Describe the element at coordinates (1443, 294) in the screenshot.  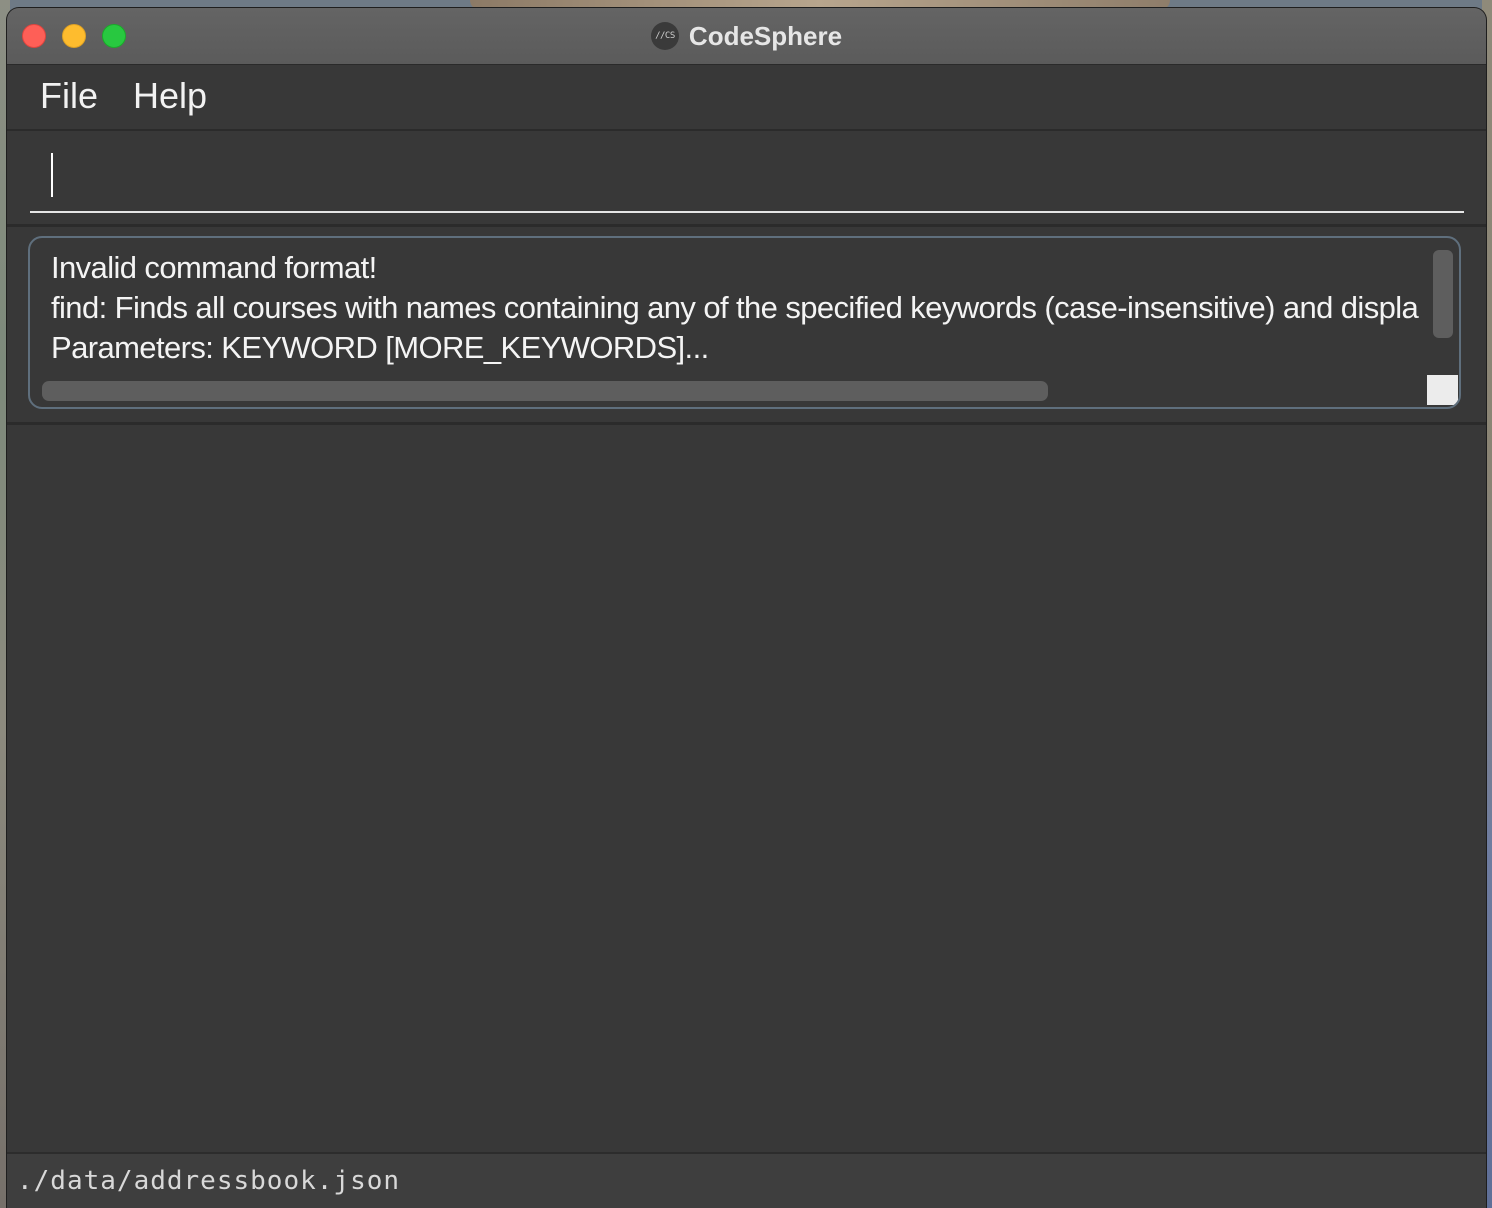
I see `vertical-scrollbar-thumb` at that location.